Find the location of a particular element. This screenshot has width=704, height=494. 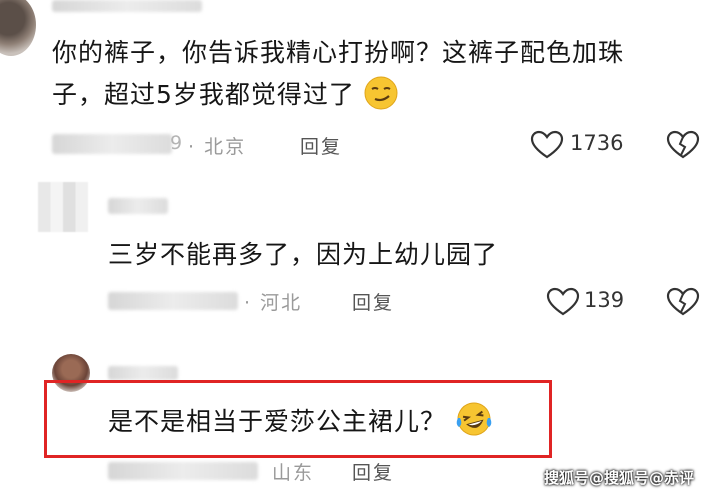

date-fragment: 9 is located at coordinates (177, 143).